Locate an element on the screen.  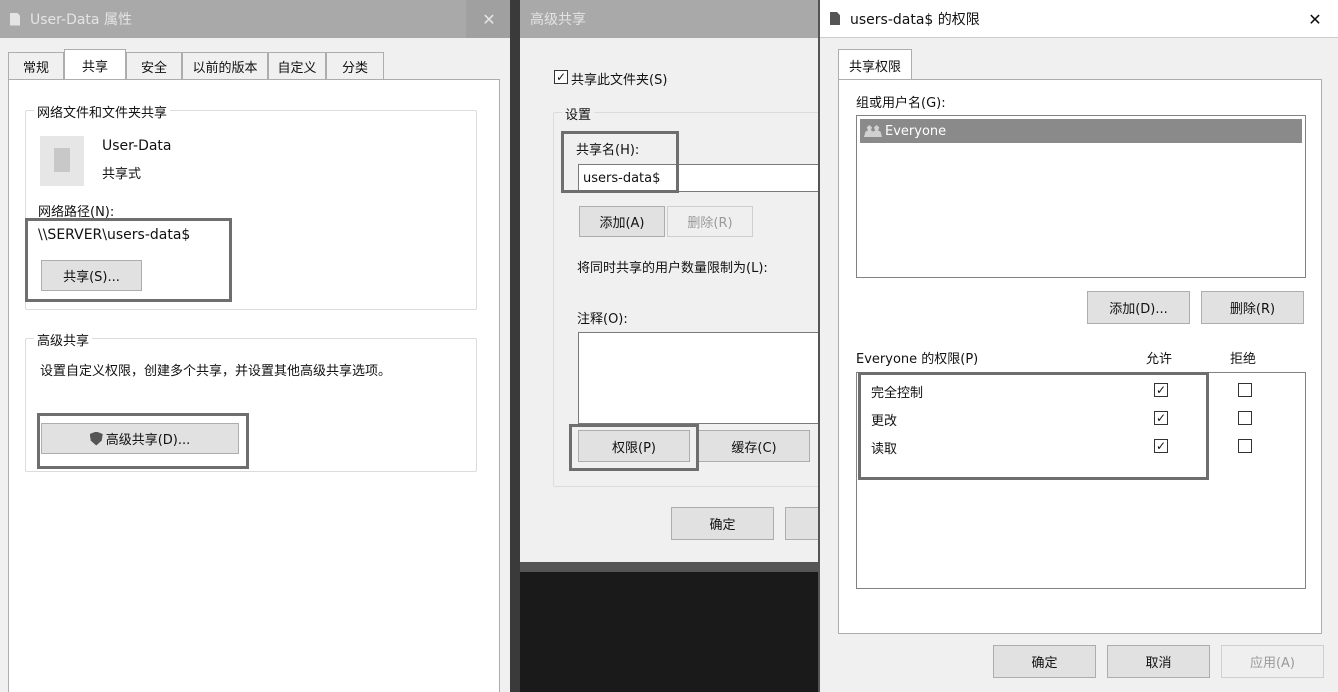
tab-previous-versions: 以前的版本 is located at coordinates (225, 65).